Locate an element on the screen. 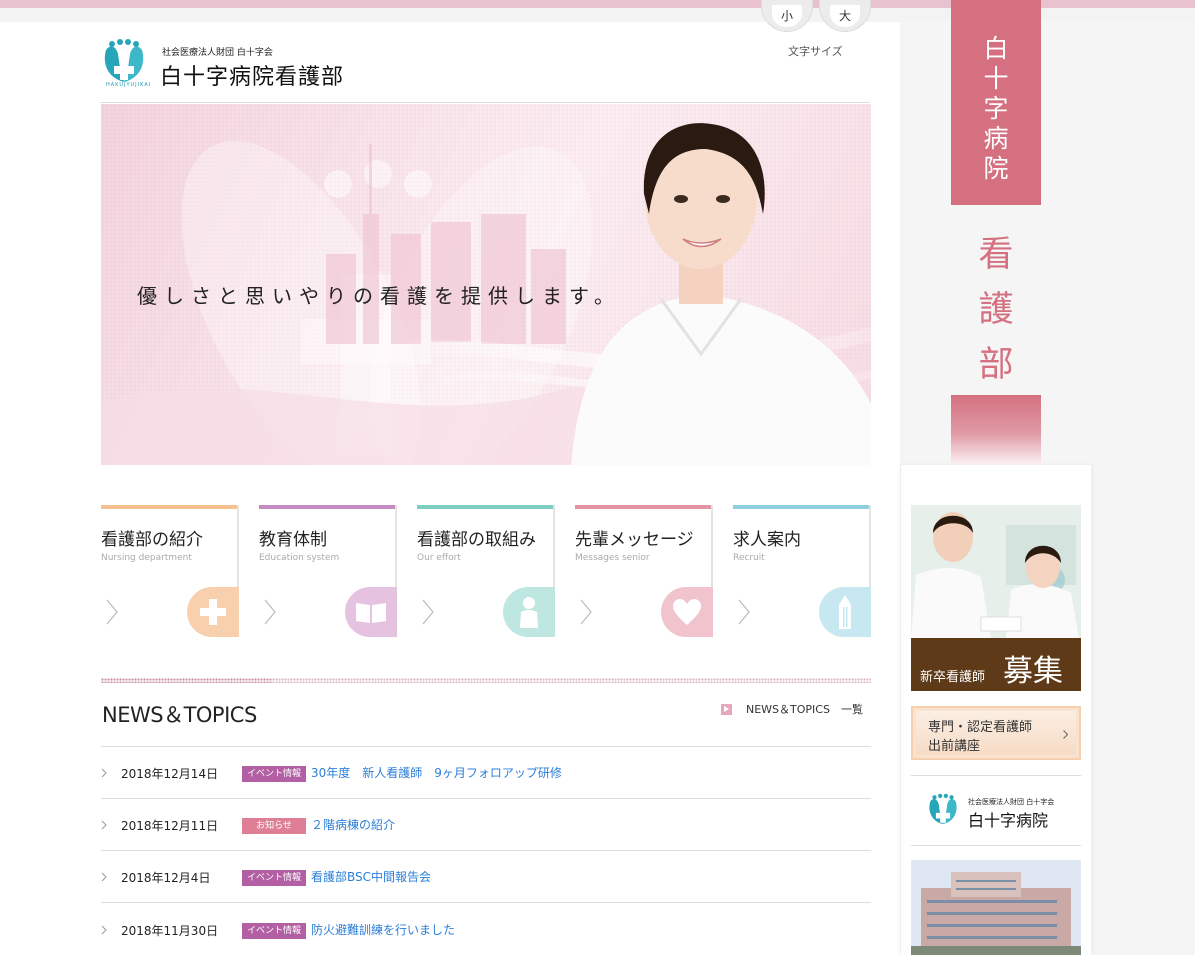 The height and width of the screenshot is (955, 1195). news-title-link: 30年度 新人看護師 9ヶ月フォロアップ研修 is located at coordinates (436, 772).